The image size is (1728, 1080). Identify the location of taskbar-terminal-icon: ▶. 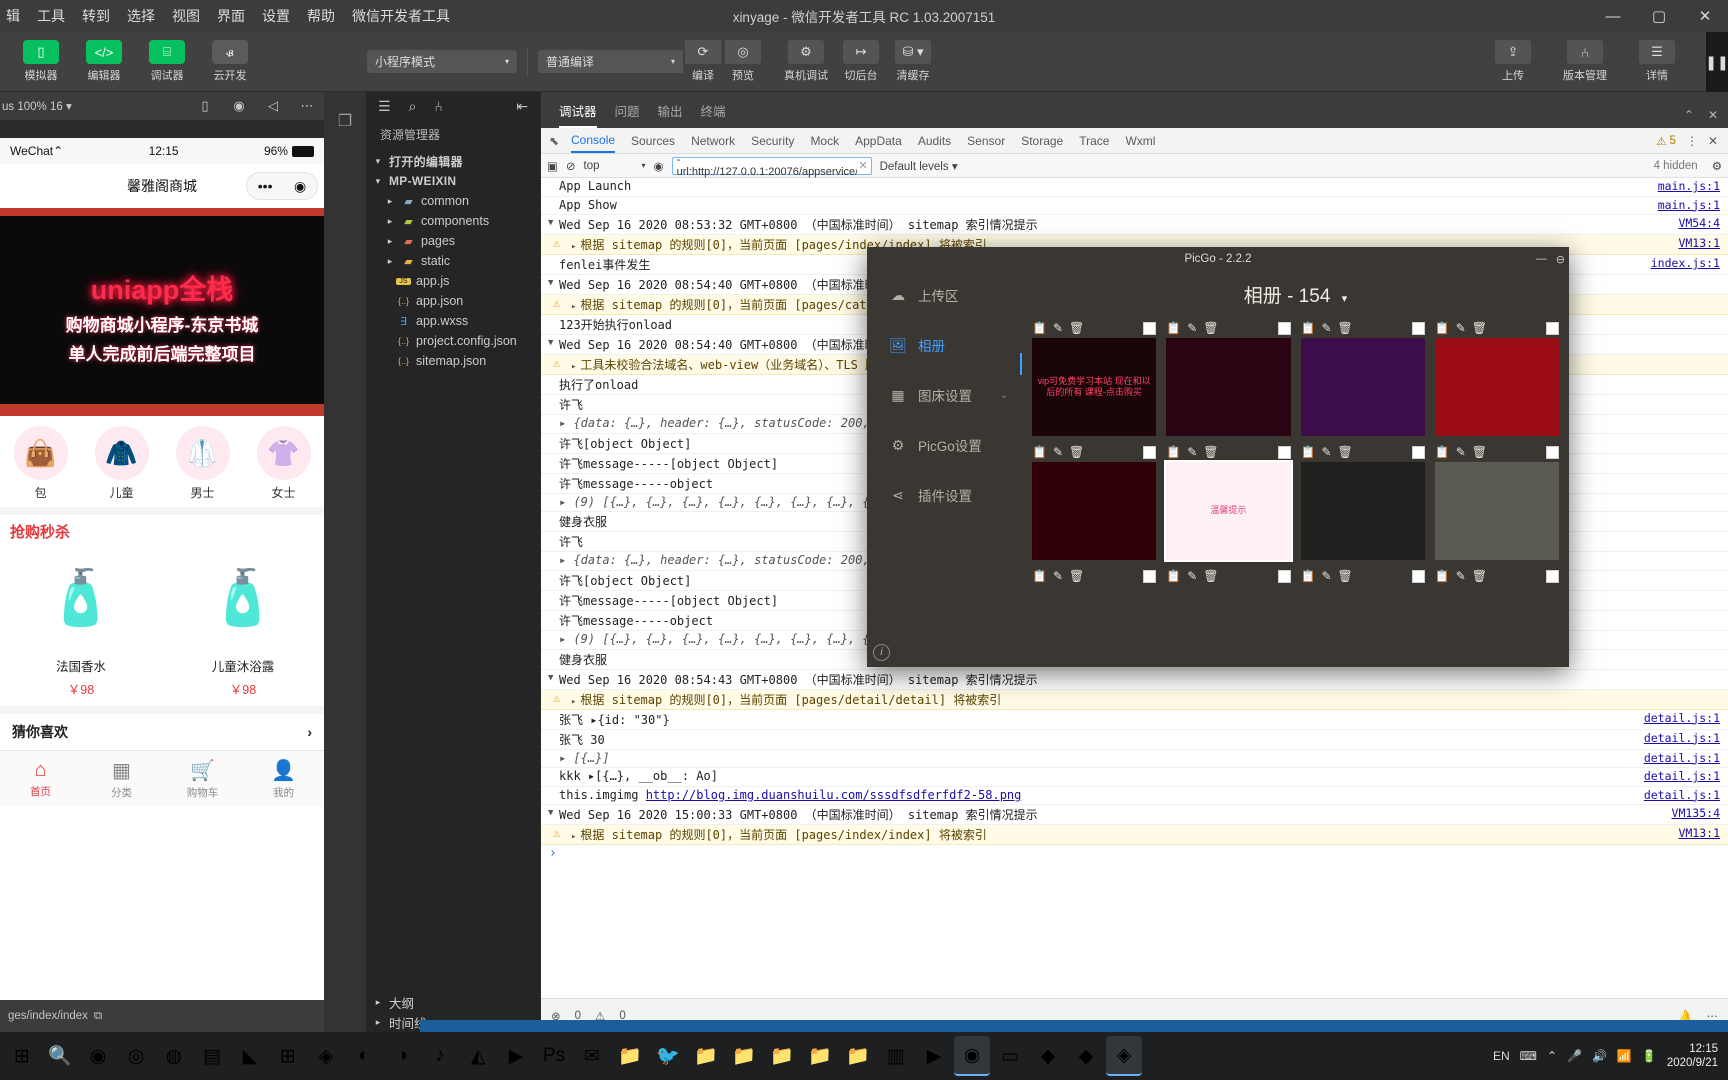
(516, 1056).